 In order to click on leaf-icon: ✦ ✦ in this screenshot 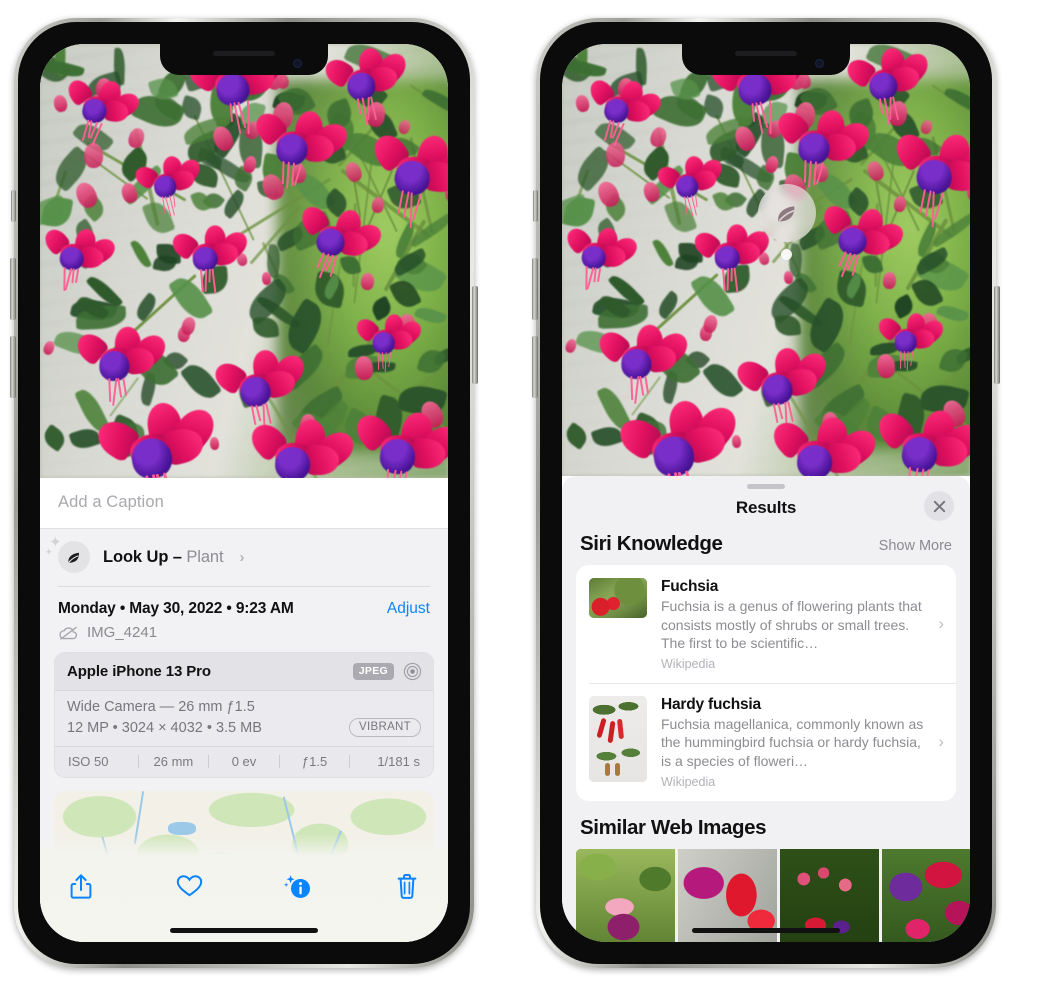, I will do `click(67, 554)`.